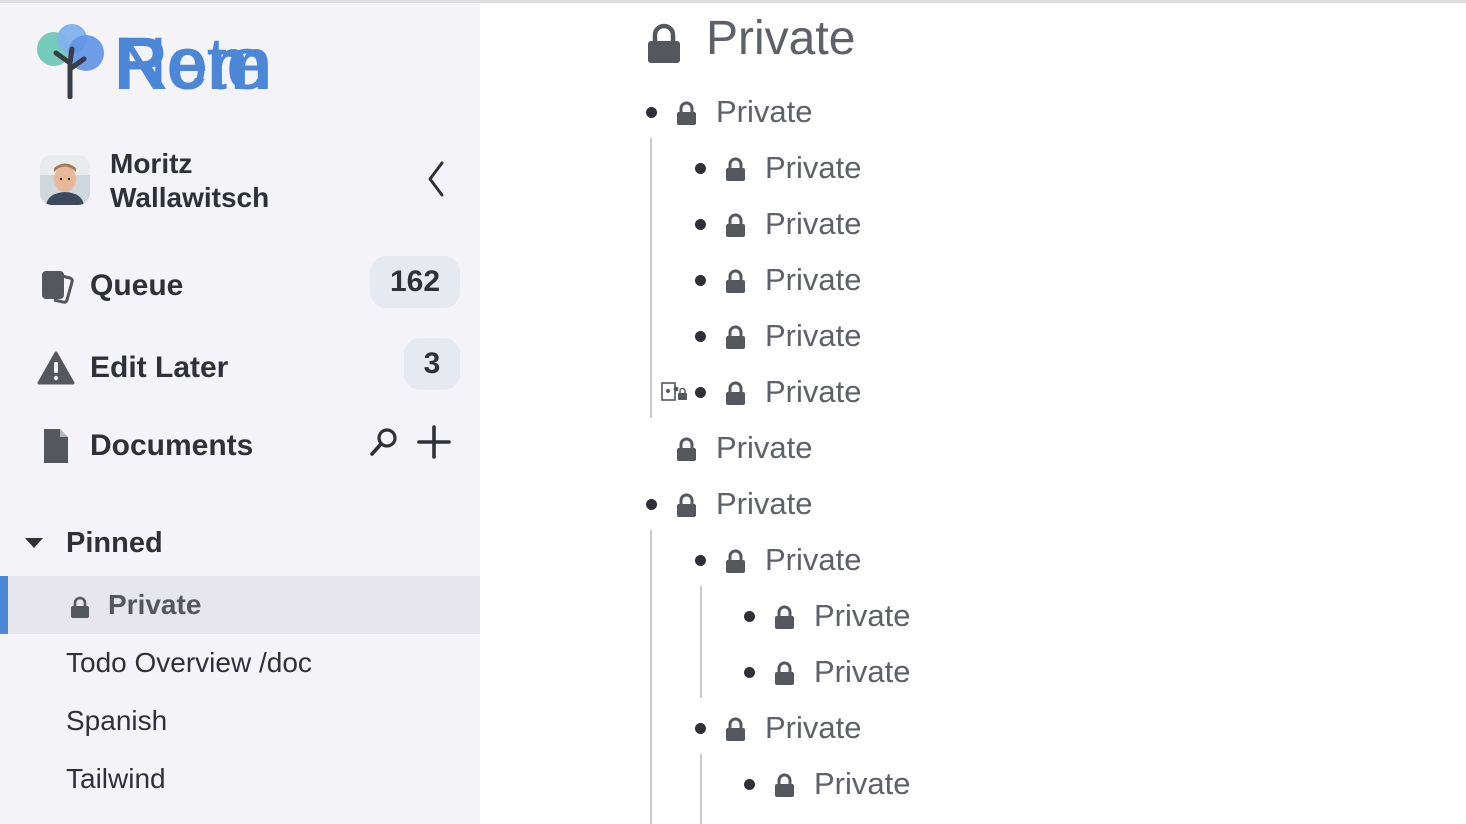 This screenshot has height=824, width=1466. I want to click on caret-down-icon, so click(34, 543).